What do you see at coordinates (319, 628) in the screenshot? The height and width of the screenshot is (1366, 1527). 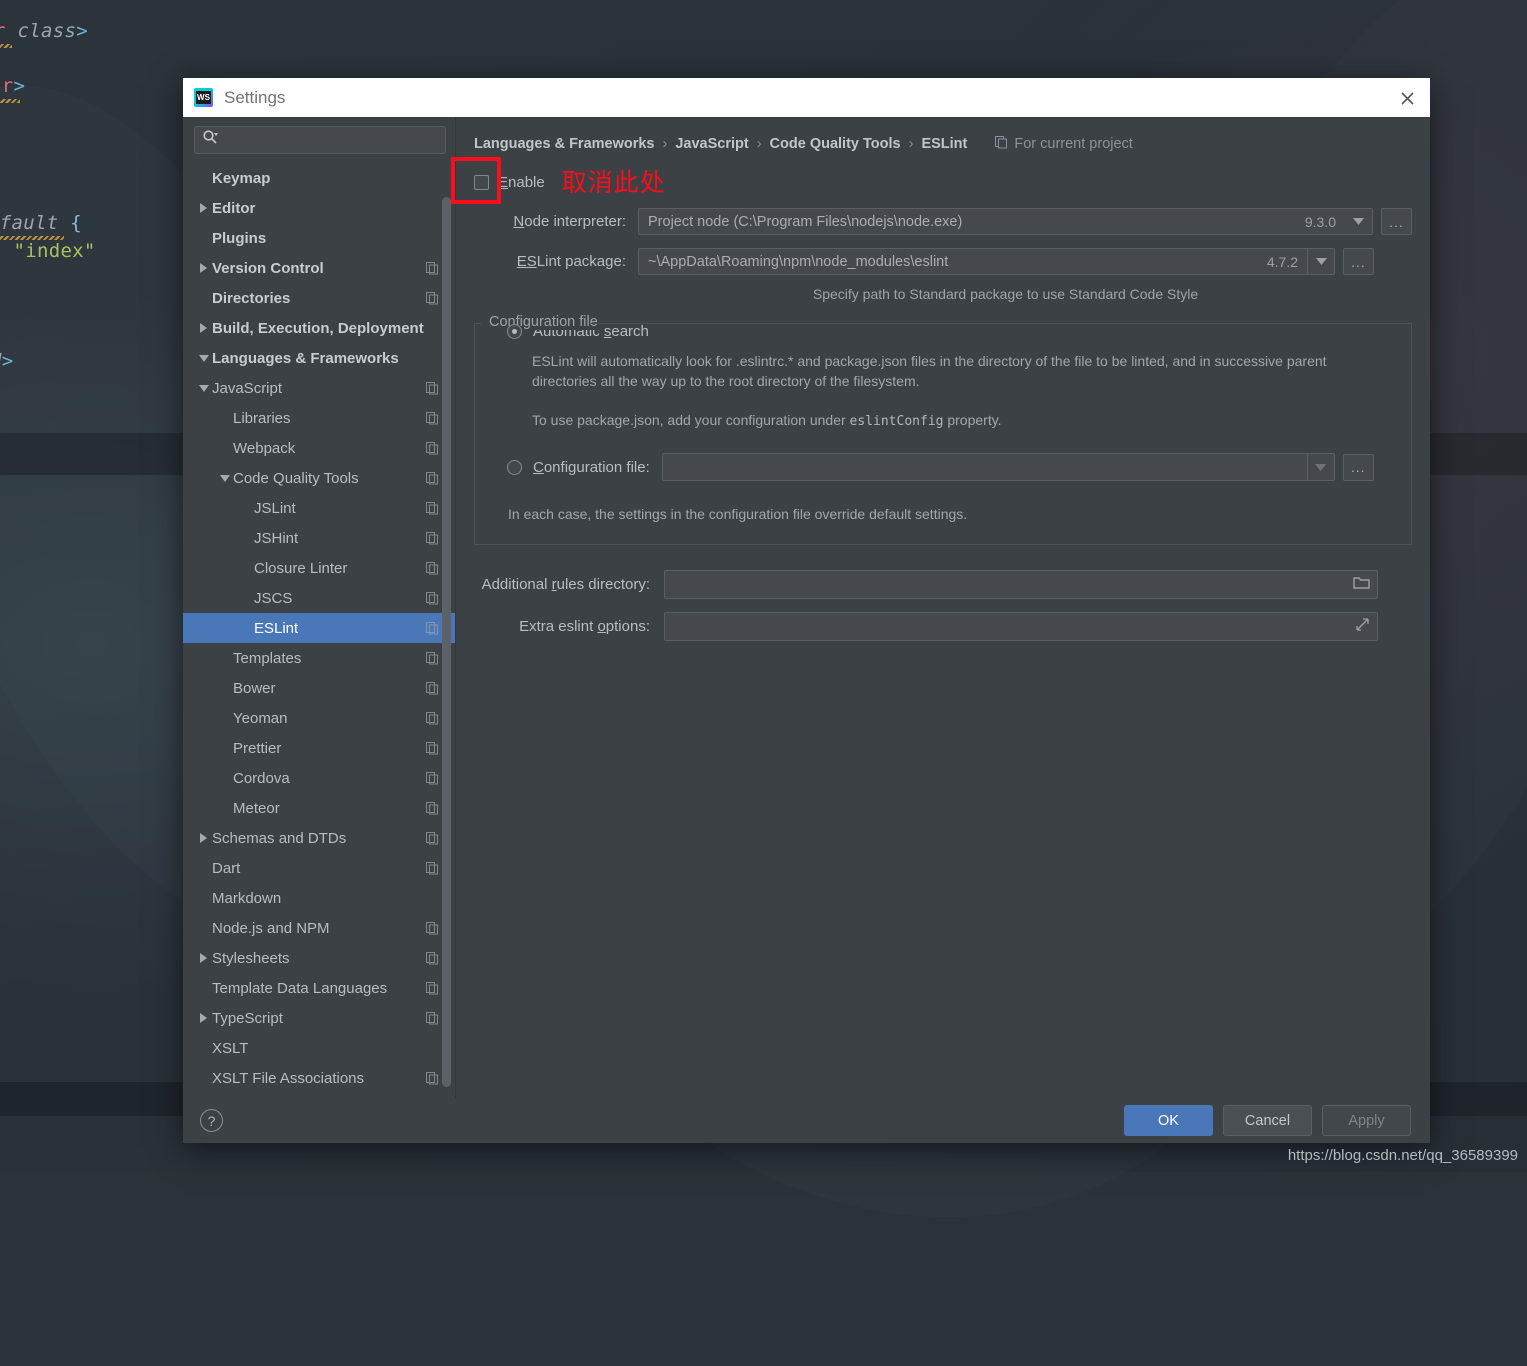 I see `sidebar-item-eslint: ESLint` at bounding box center [319, 628].